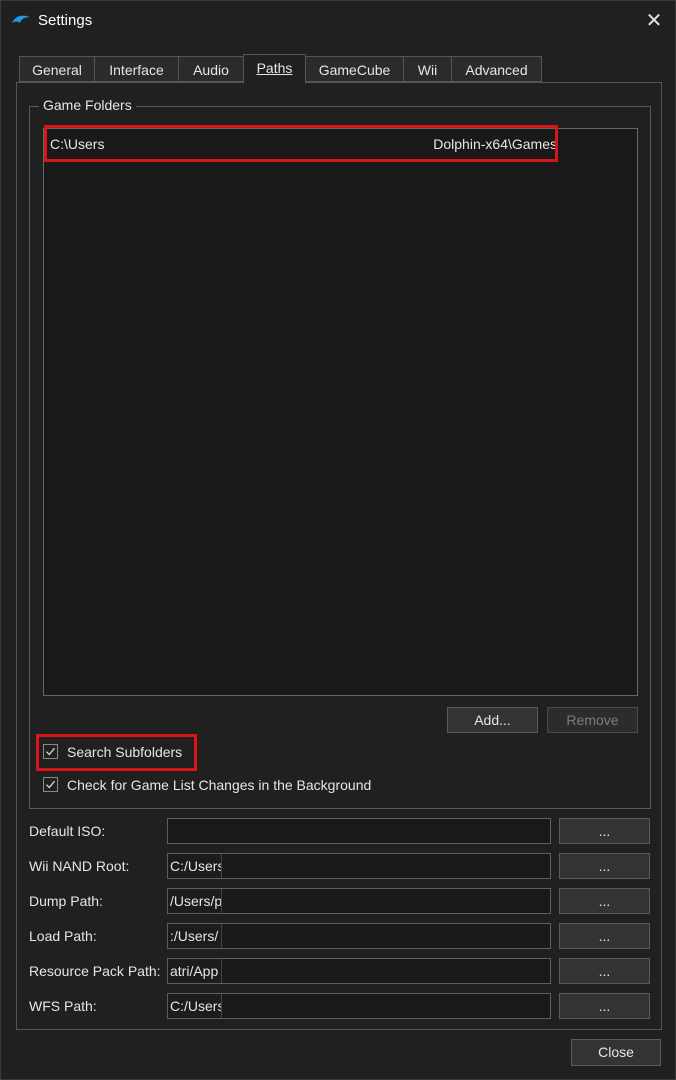 This screenshot has width=676, height=1080. What do you see at coordinates (63, 936) in the screenshot?
I see `load-path-label: Load Path:` at bounding box center [63, 936].